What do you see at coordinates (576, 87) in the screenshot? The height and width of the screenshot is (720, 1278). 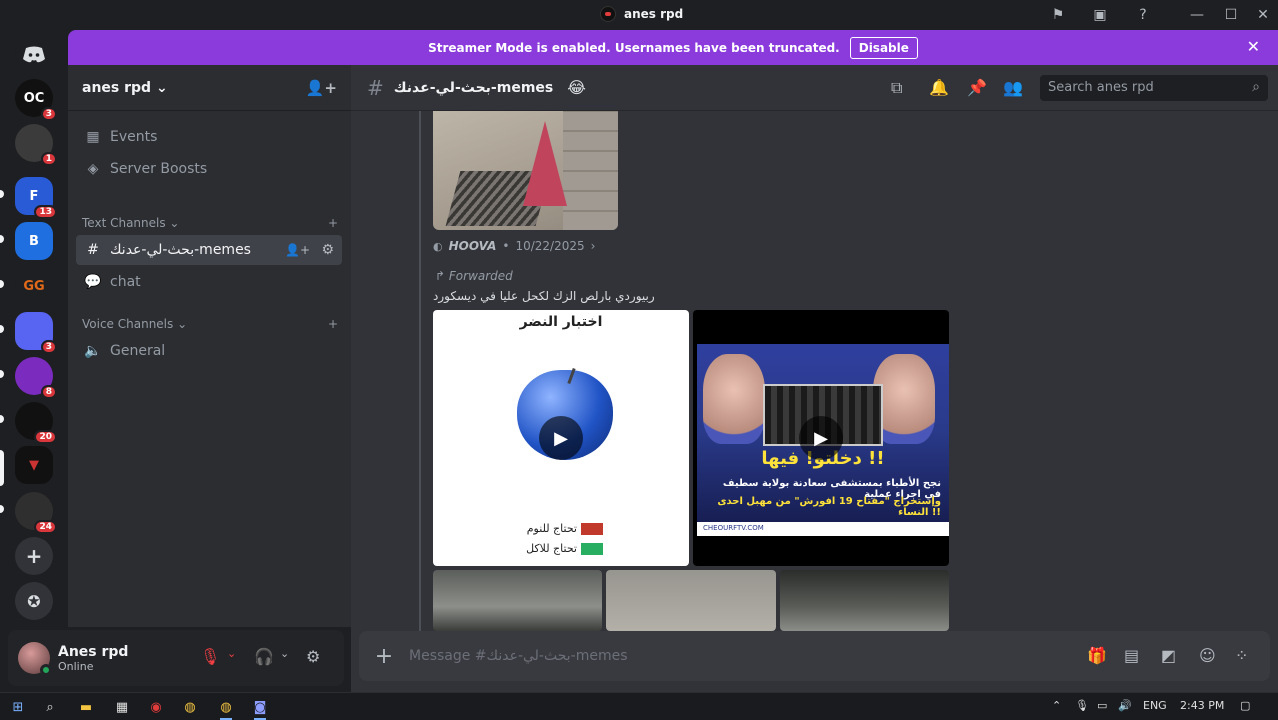 I see `channel-emoji: 😂` at bounding box center [576, 87].